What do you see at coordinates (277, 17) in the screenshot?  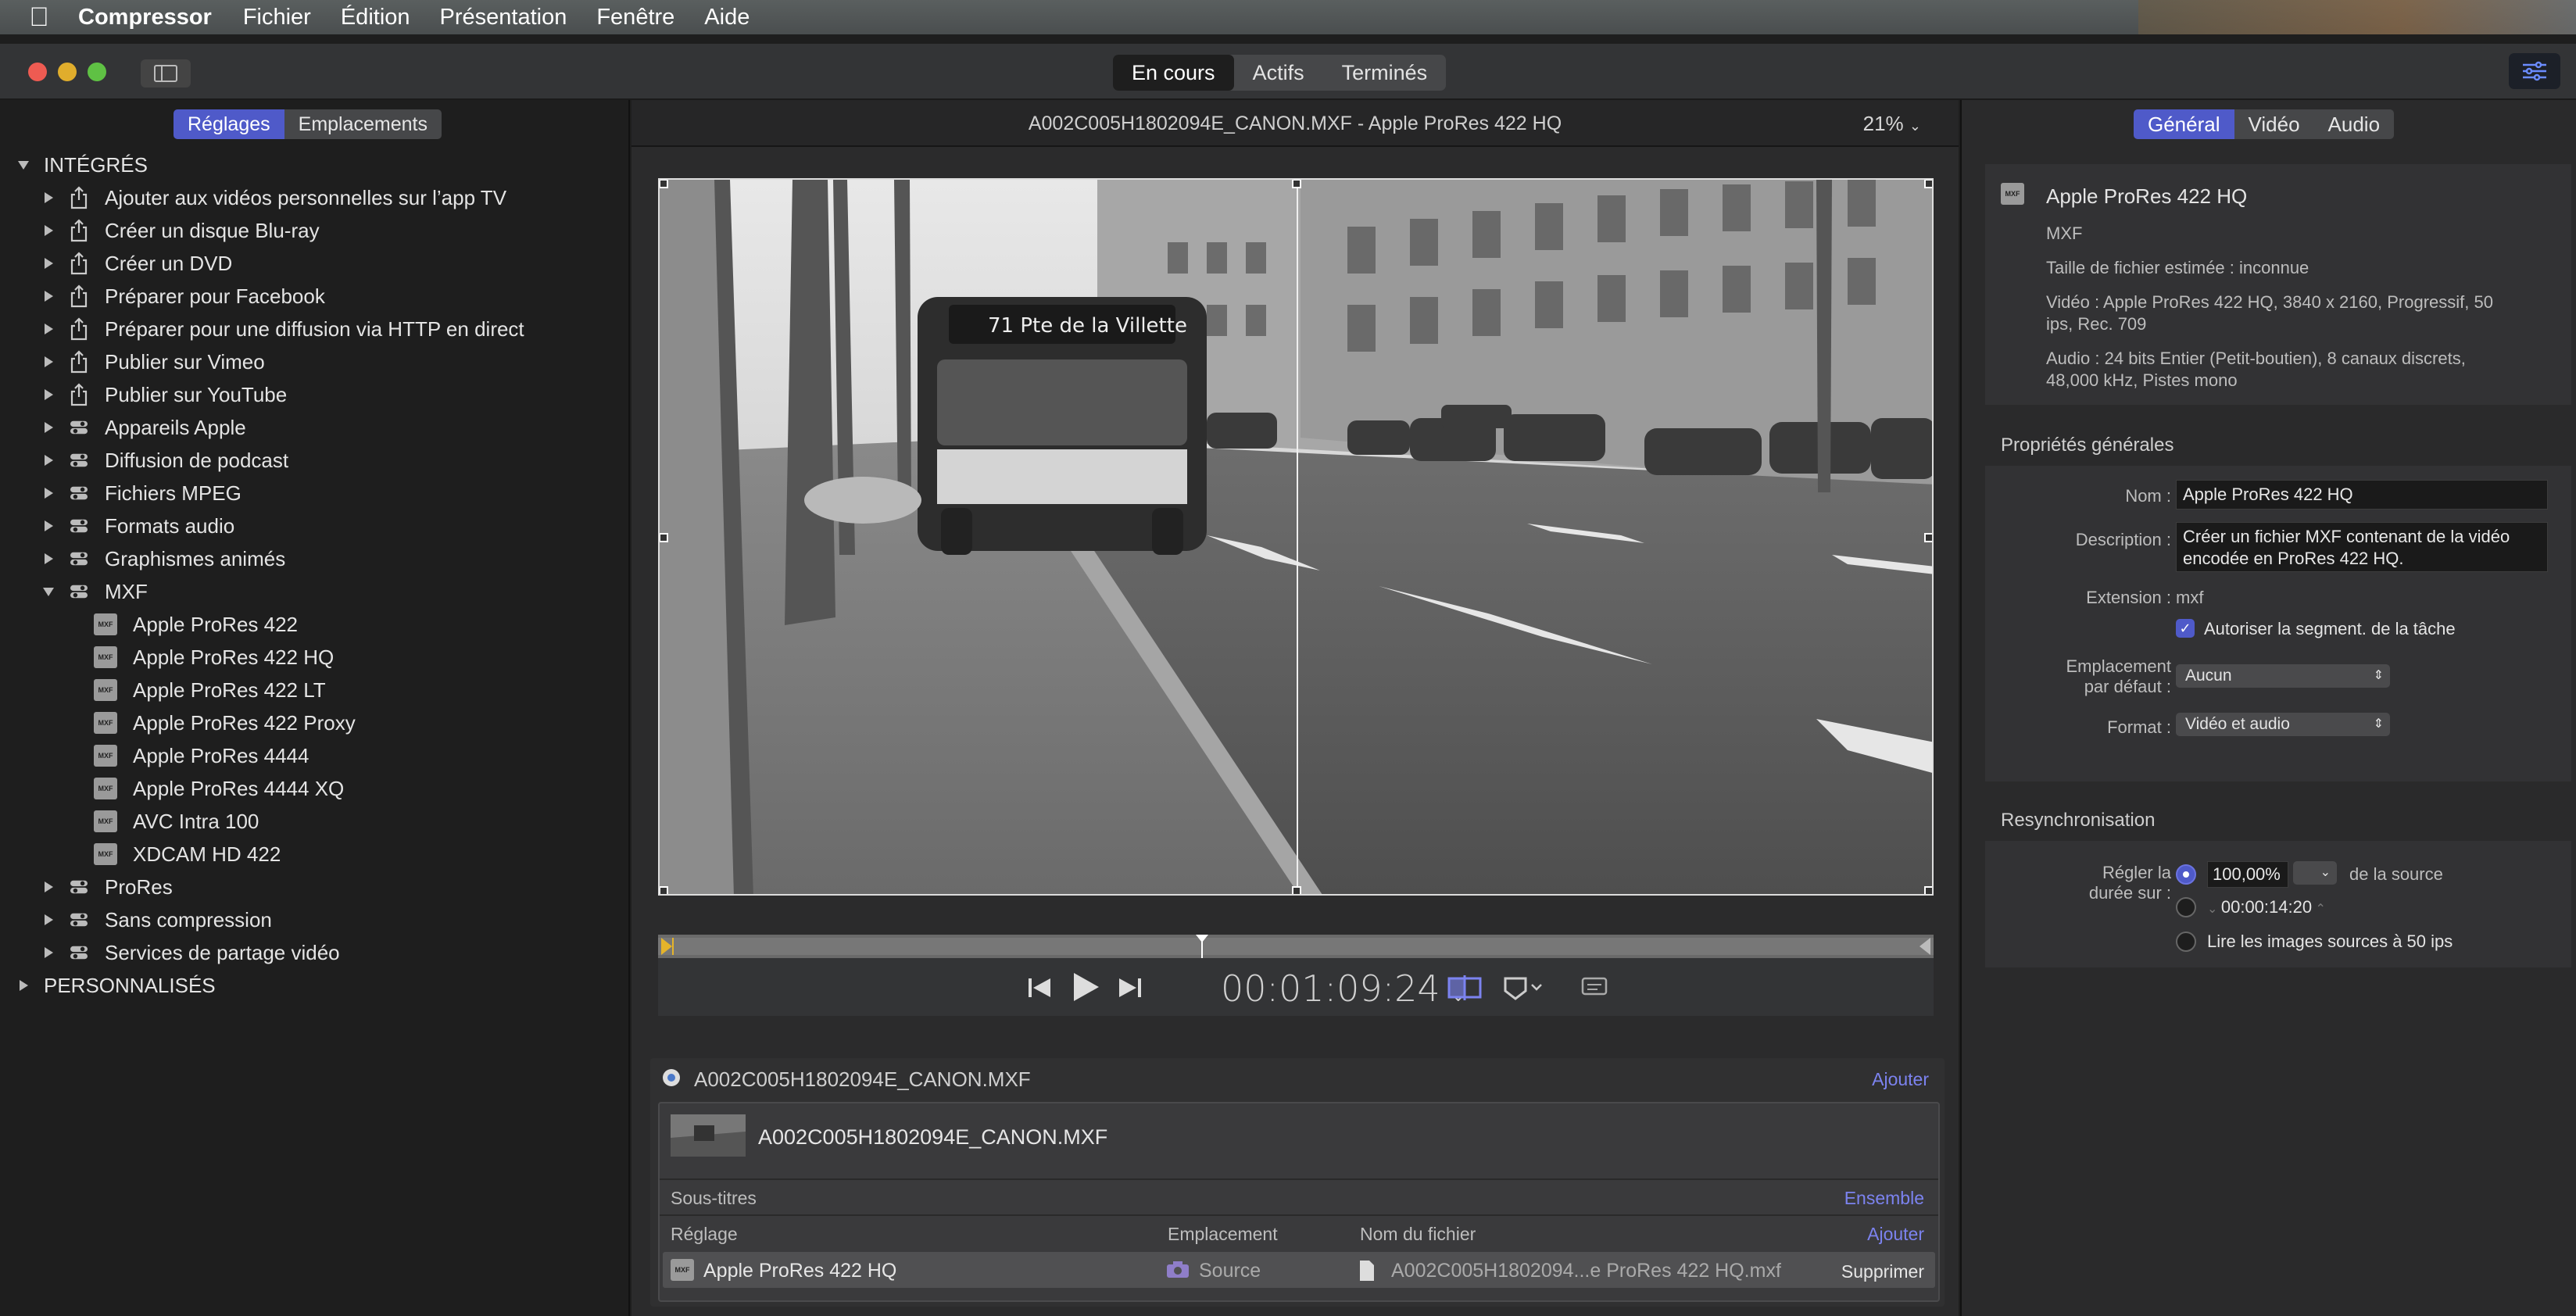 I see `menu-fichier: Fichier` at bounding box center [277, 17].